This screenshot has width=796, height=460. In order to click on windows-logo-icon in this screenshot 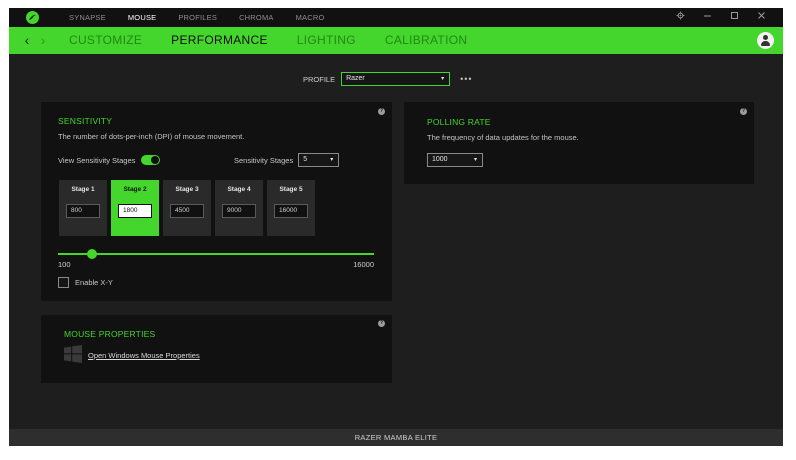, I will do `click(73, 355)`.